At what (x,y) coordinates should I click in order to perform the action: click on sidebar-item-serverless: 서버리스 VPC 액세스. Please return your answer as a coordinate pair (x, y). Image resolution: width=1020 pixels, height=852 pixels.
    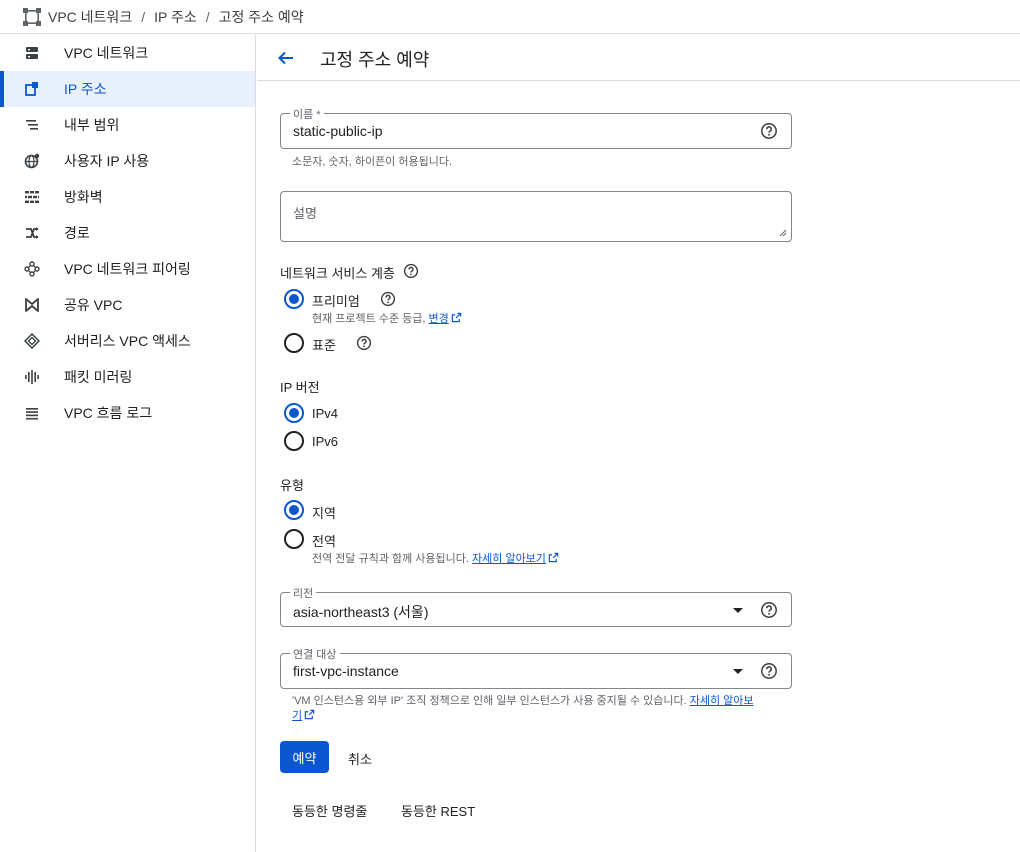
    Looking at the image, I should click on (127, 341).